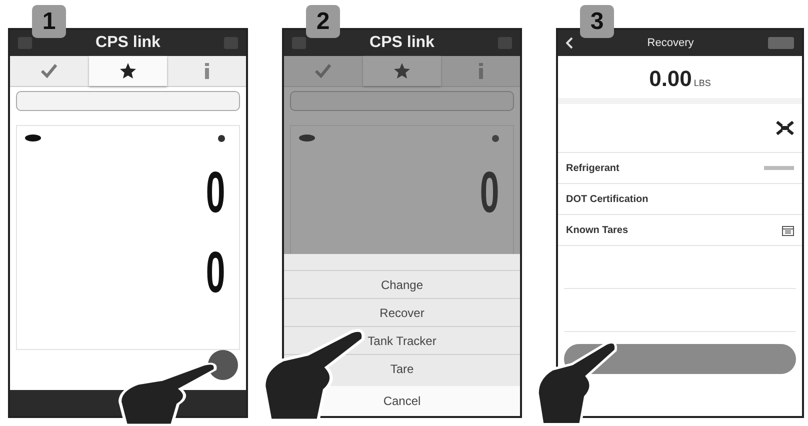  What do you see at coordinates (569, 43) in the screenshot?
I see `back-icon` at bounding box center [569, 43].